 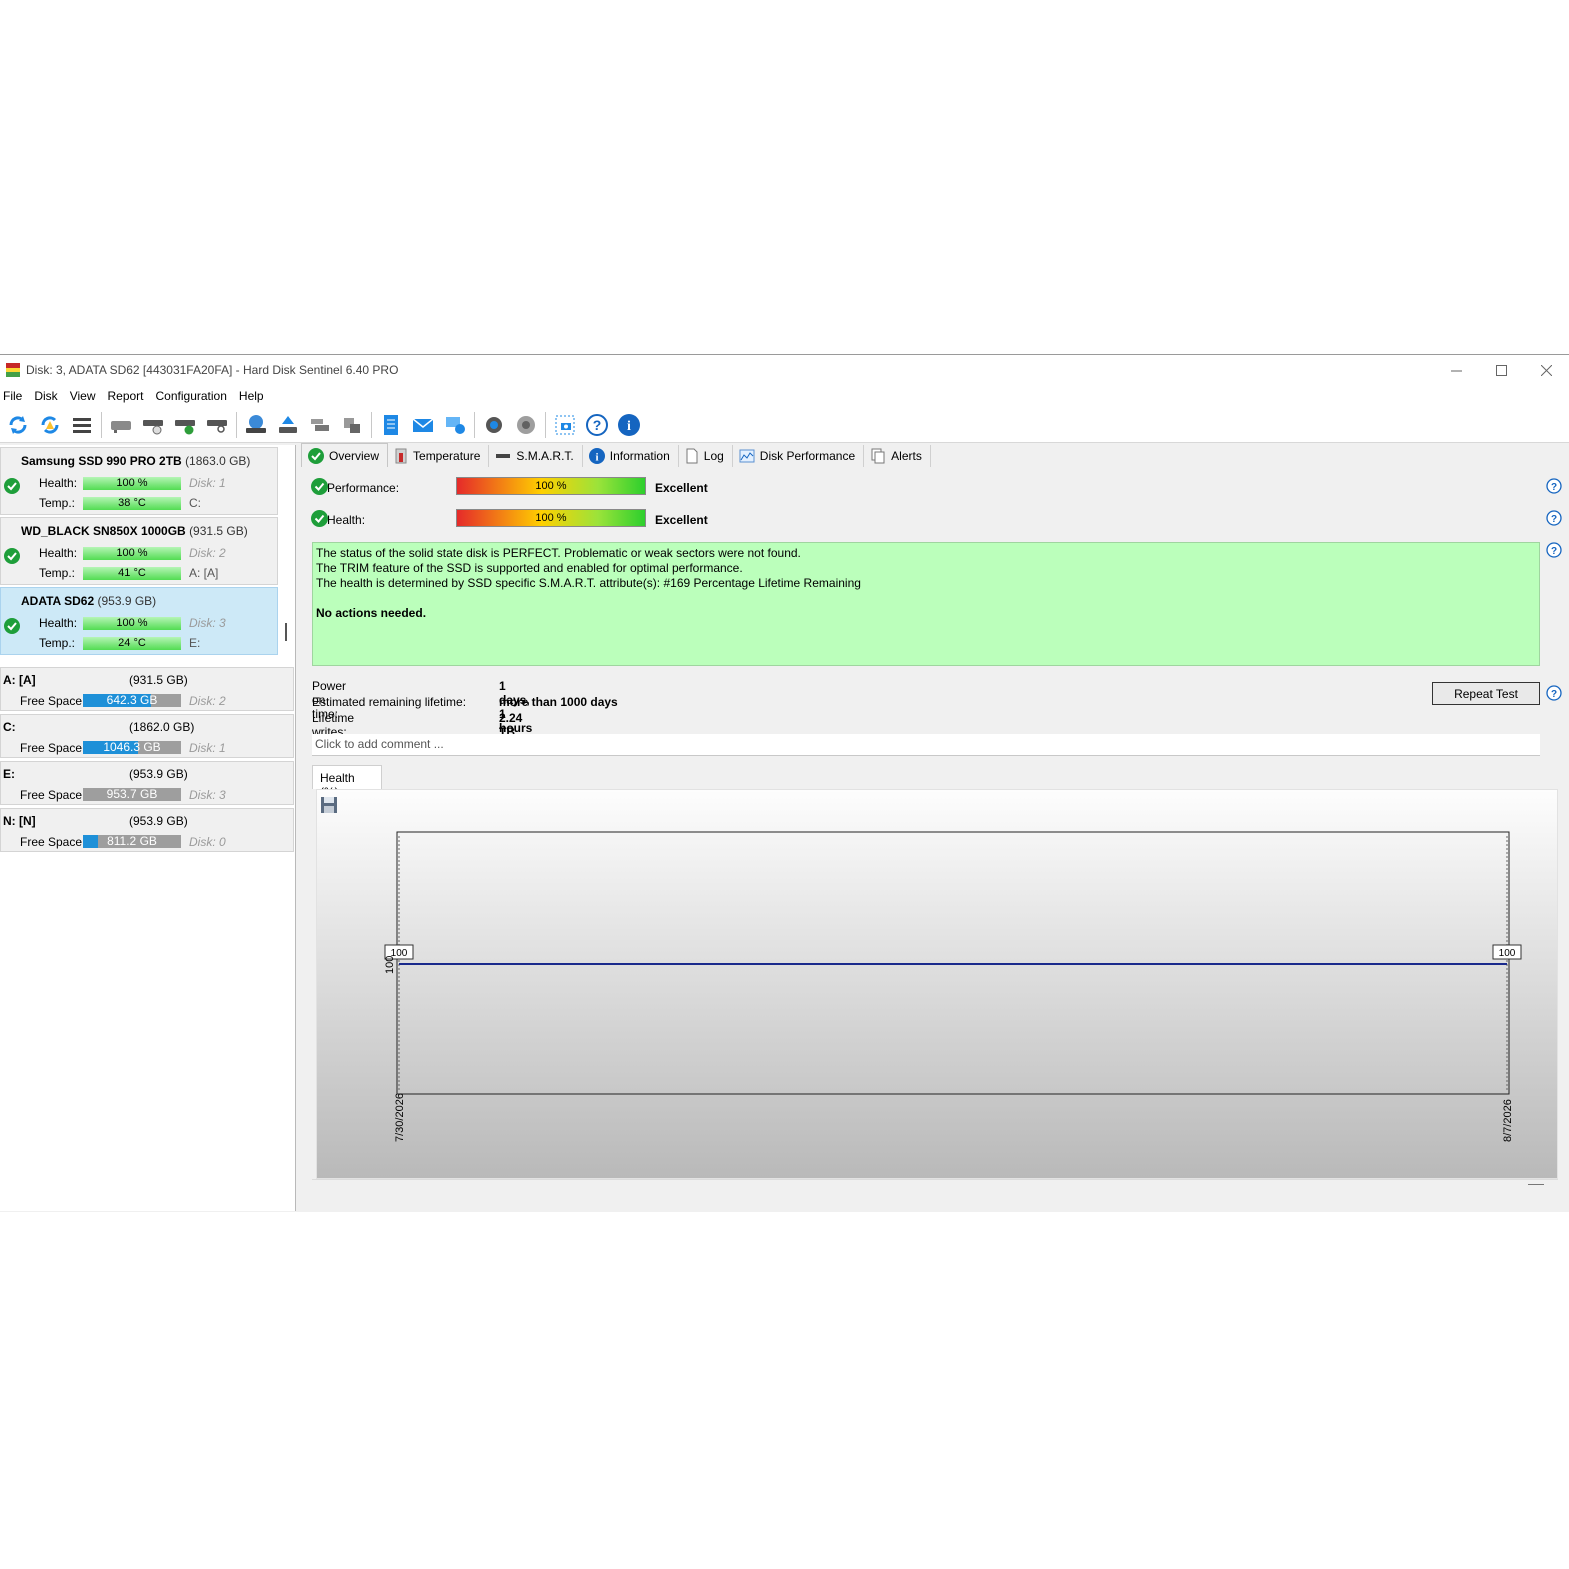 I want to click on menu-disk: Disk, so click(x=48, y=396).